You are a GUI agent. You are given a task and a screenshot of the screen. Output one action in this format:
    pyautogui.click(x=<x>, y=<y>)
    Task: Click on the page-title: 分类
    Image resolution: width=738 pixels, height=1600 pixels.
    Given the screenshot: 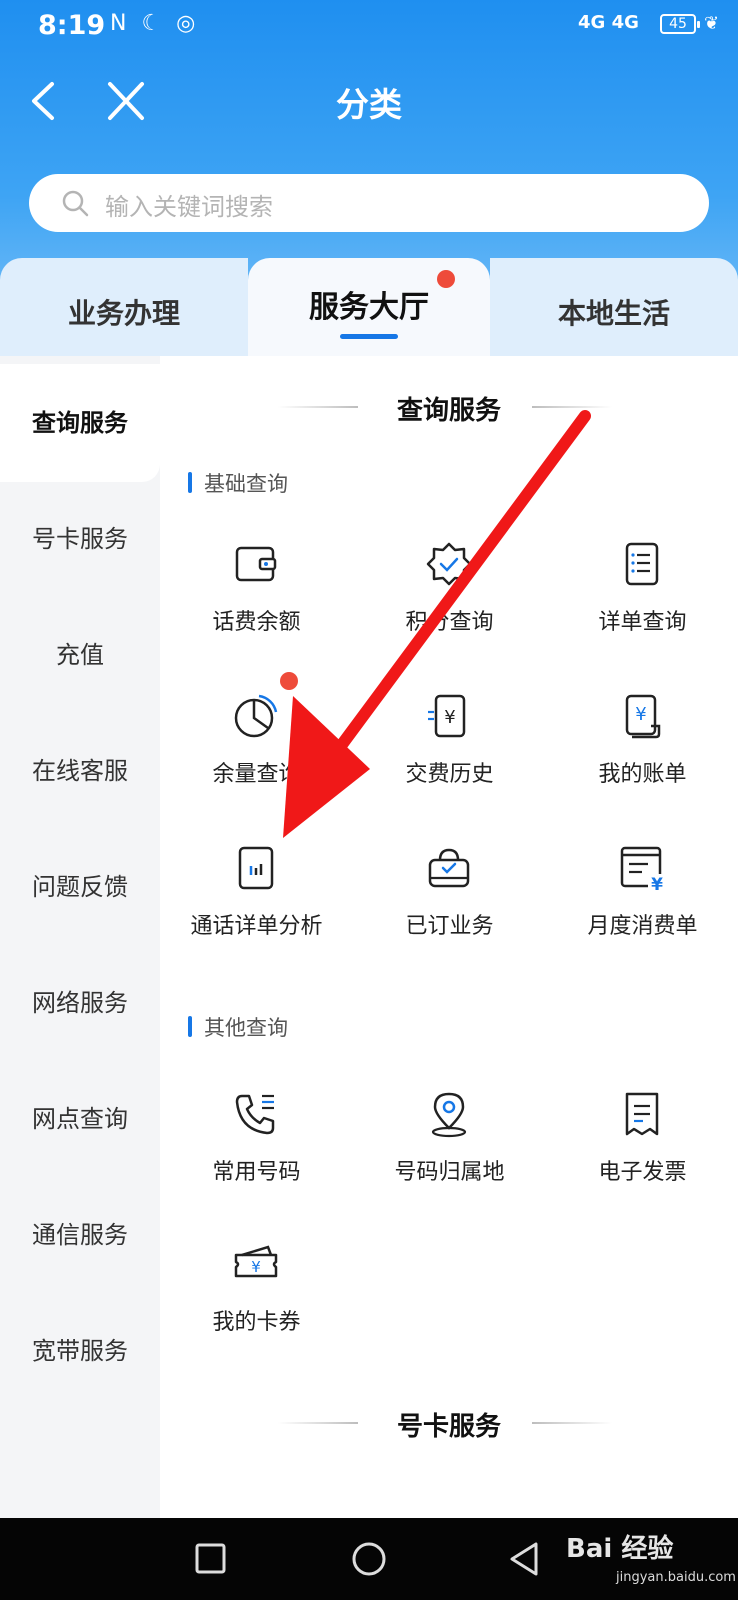 What is the action you would take?
    pyautogui.click(x=369, y=104)
    